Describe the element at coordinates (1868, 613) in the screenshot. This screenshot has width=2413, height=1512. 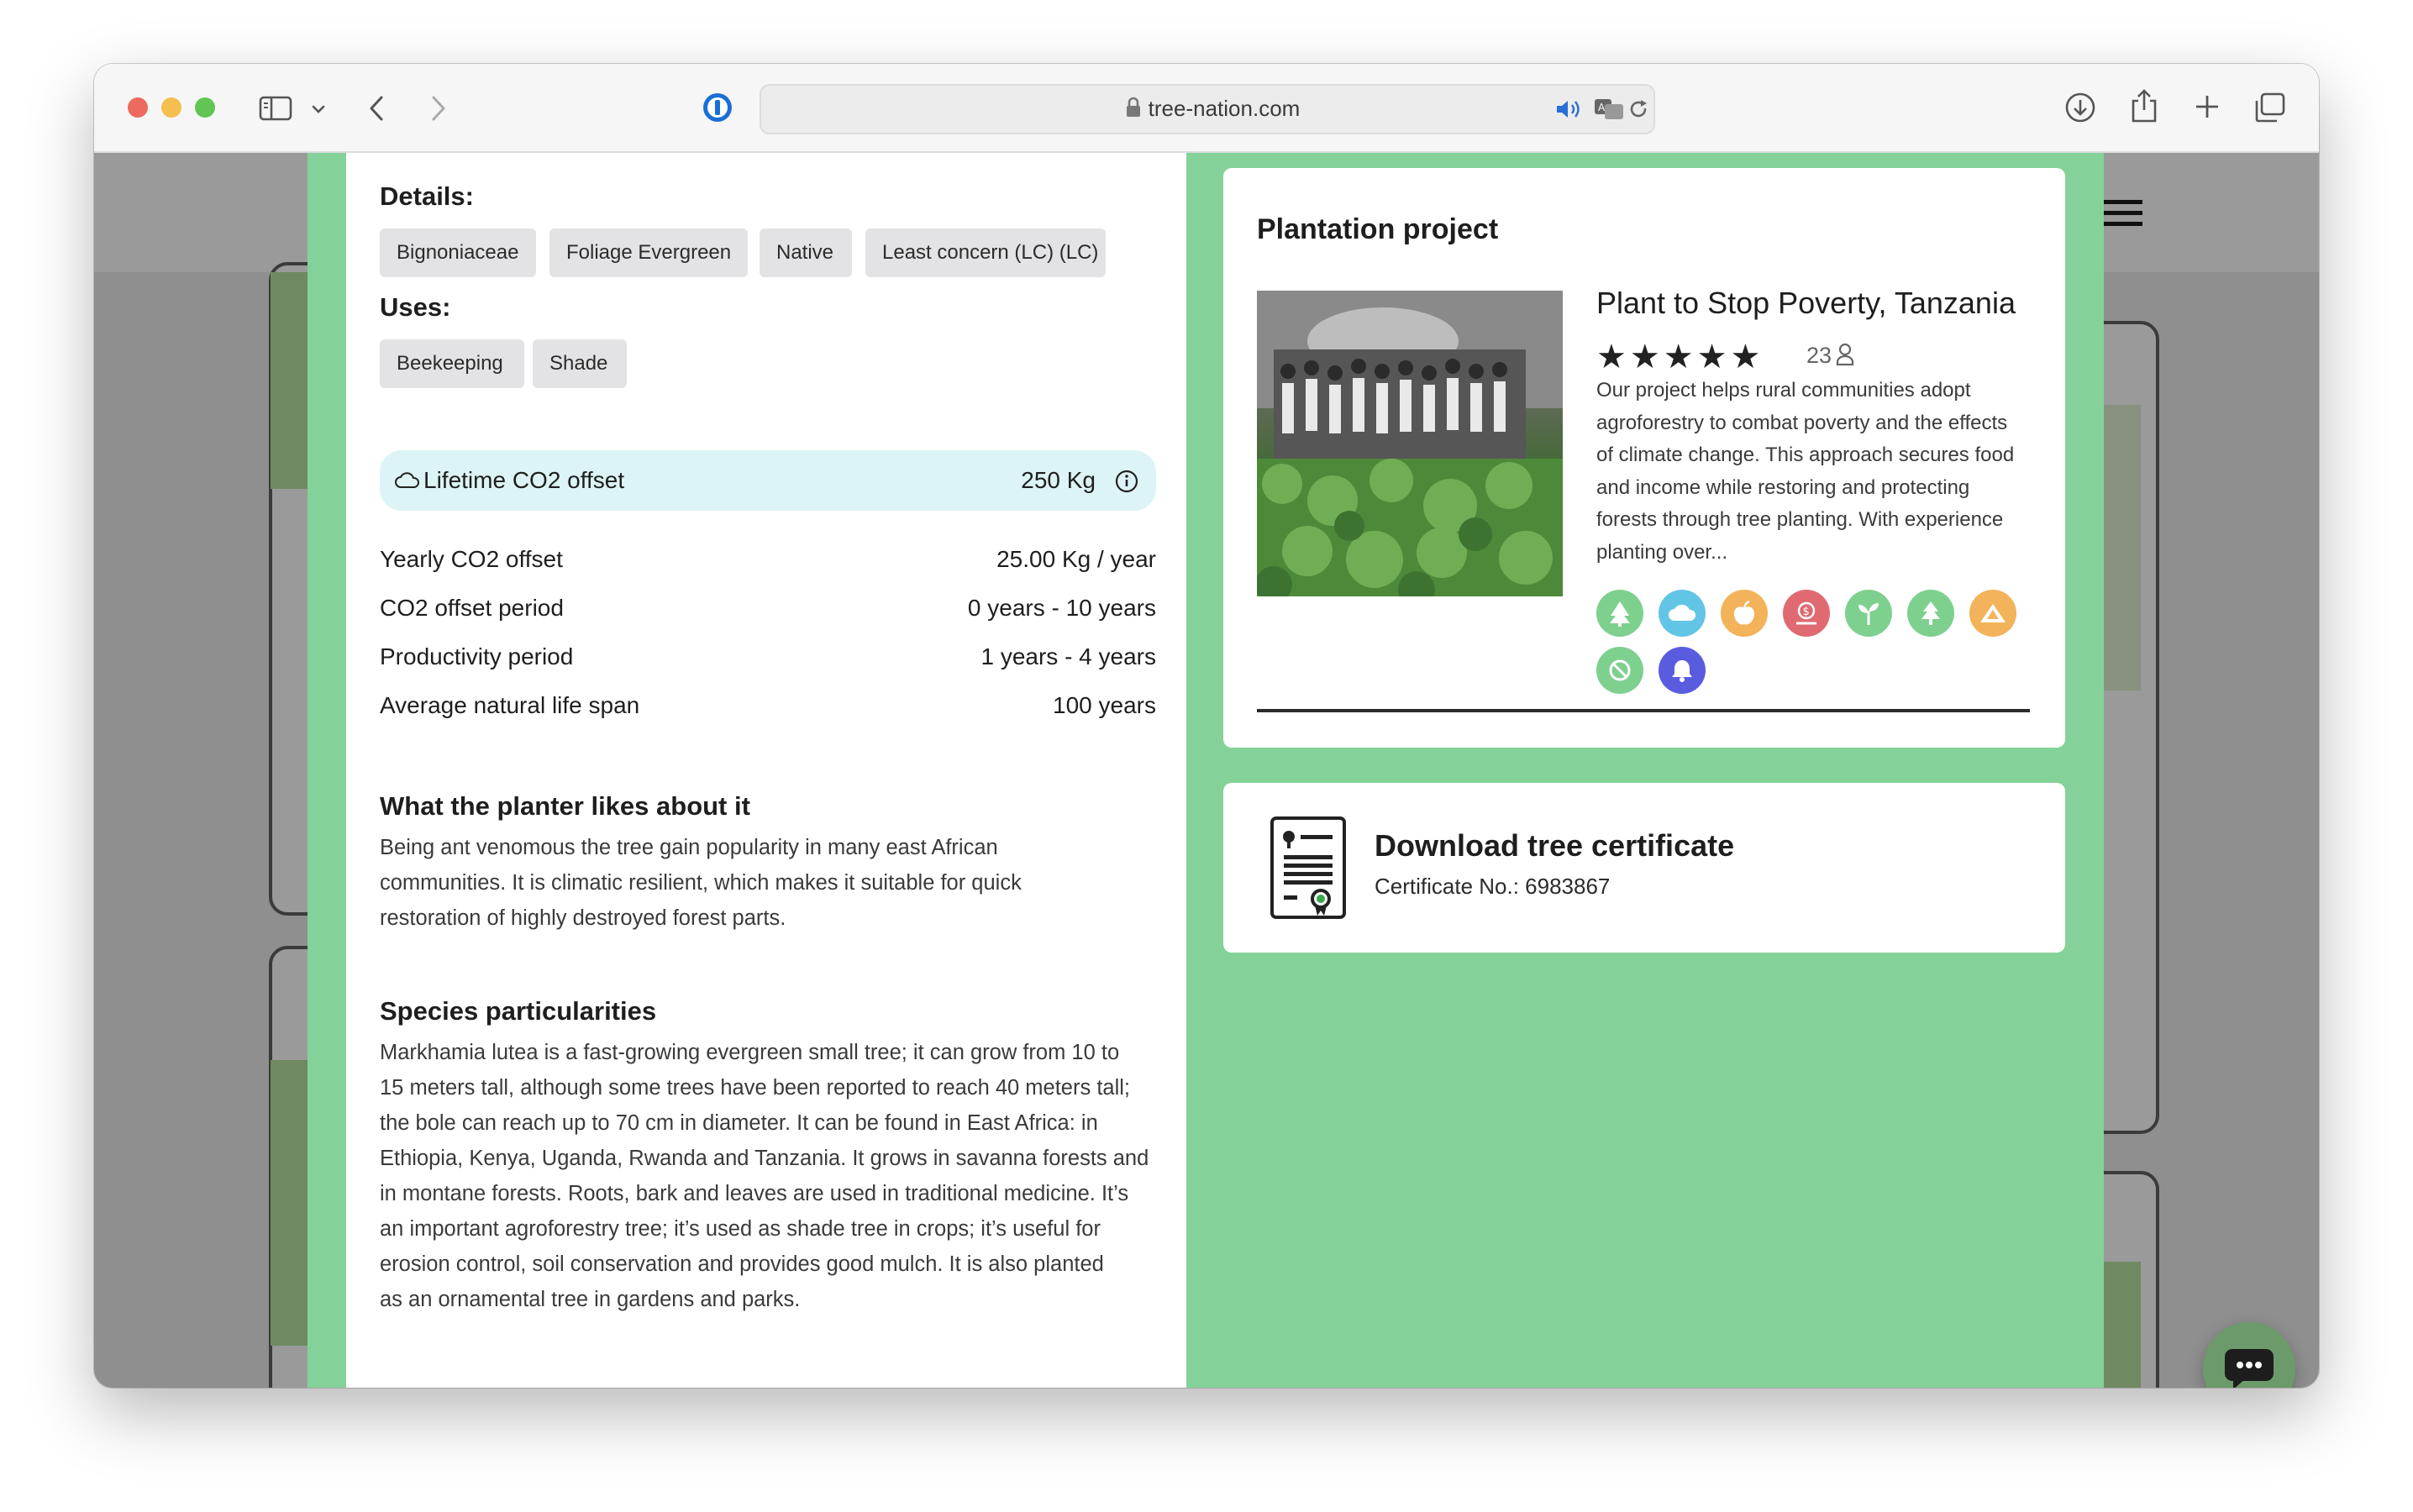
I see `sprout-icon` at that location.